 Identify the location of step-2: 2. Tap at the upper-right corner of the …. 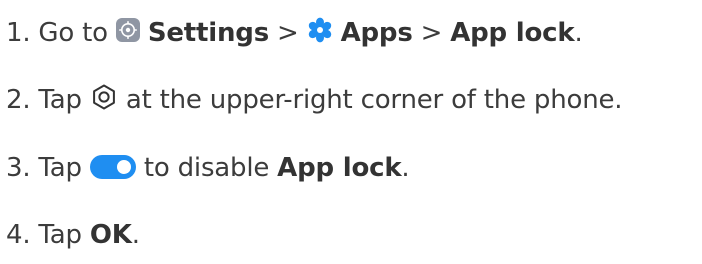
(314, 99).